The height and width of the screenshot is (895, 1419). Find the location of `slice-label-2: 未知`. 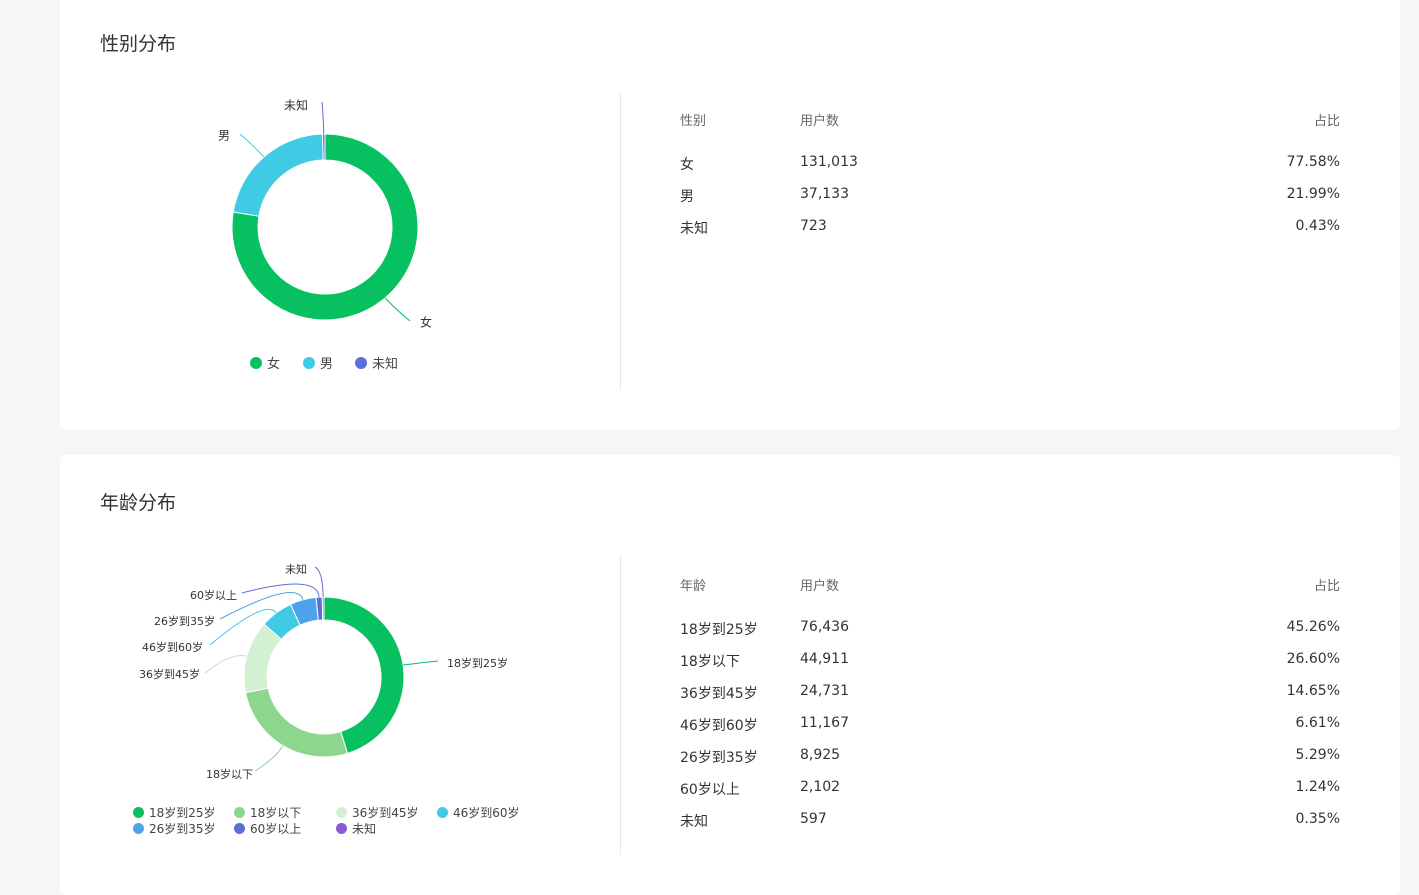

slice-label-2: 未知 is located at coordinates (296, 106).